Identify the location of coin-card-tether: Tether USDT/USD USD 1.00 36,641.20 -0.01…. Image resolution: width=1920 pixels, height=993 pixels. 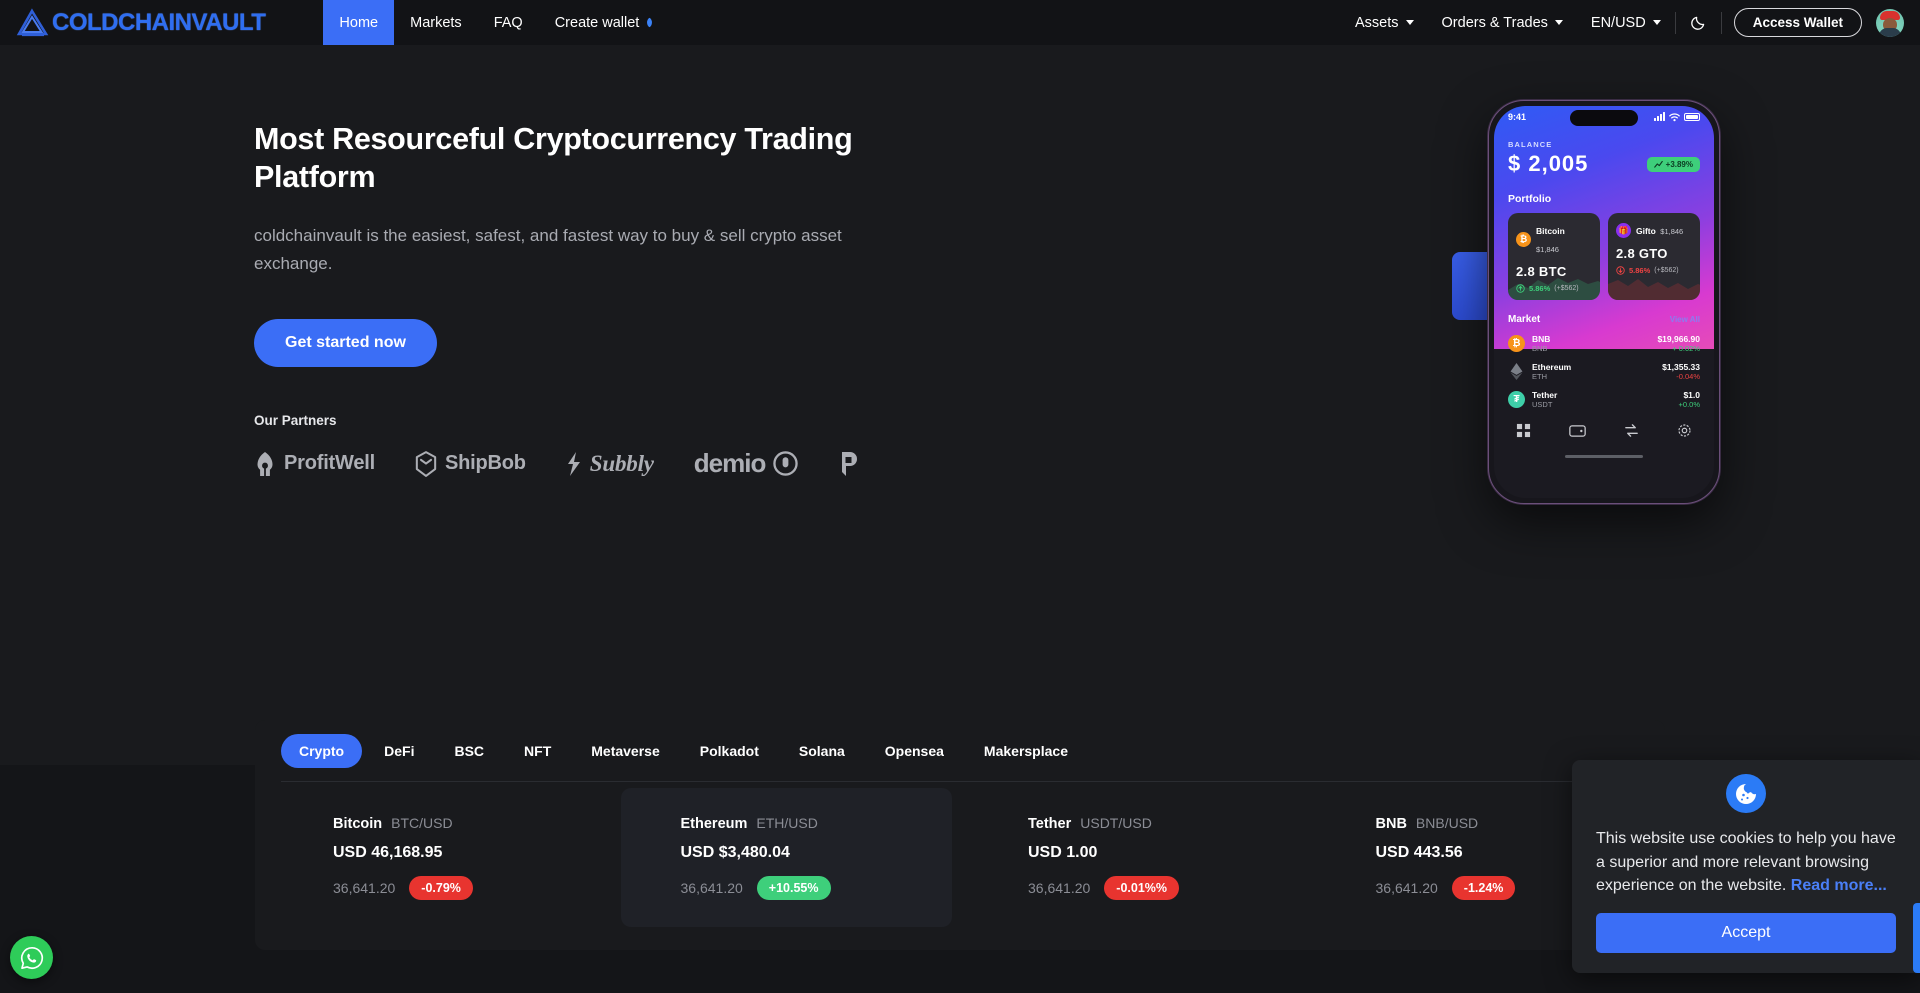
(1134, 857).